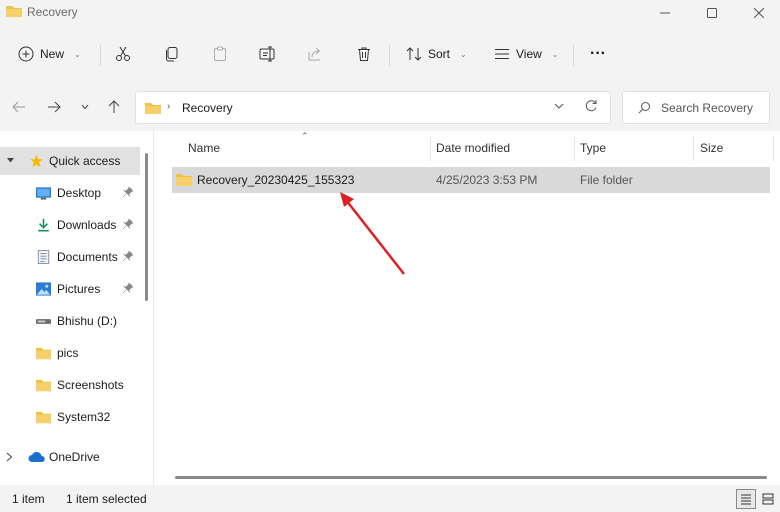 Image resolution: width=780 pixels, height=512 pixels. I want to click on nav-quick-access: Quick access, so click(70, 161).